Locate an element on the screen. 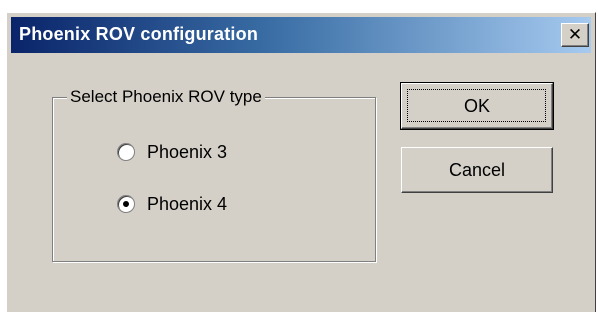 The width and height of the screenshot is (598, 312). cancel-button: Cancel is located at coordinates (477, 170).